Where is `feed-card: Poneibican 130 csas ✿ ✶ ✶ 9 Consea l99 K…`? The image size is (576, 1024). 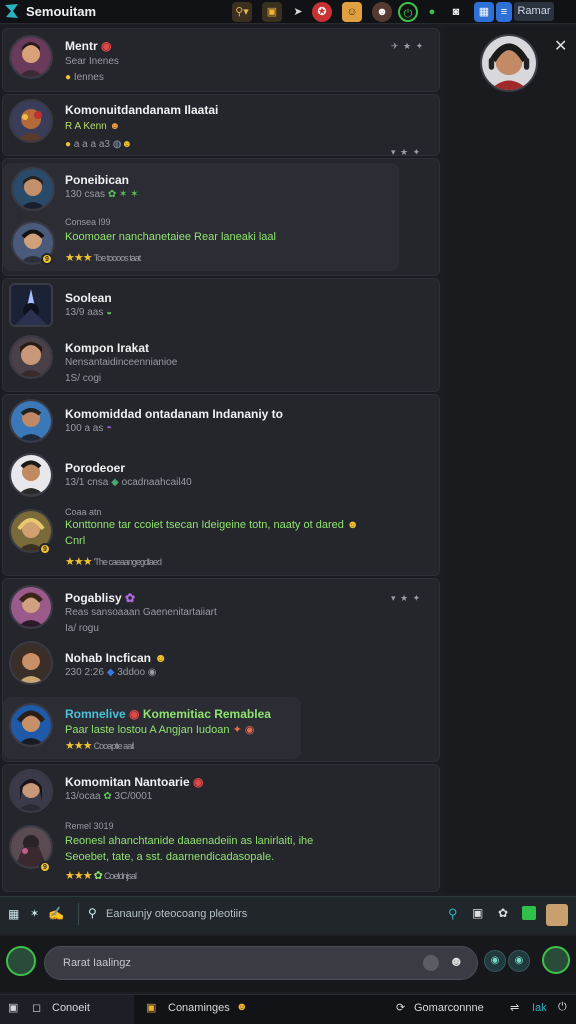 feed-card: Poneibican 130 csas ✿ ✶ ✶ 9 Consea l99 K… is located at coordinates (221, 217).